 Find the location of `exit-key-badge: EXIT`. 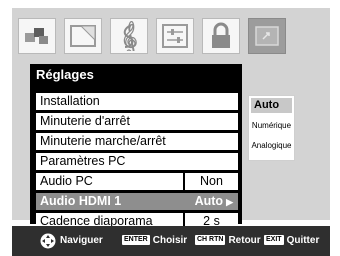

exit-key-badge: EXIT is located at coordinates (274, 240).